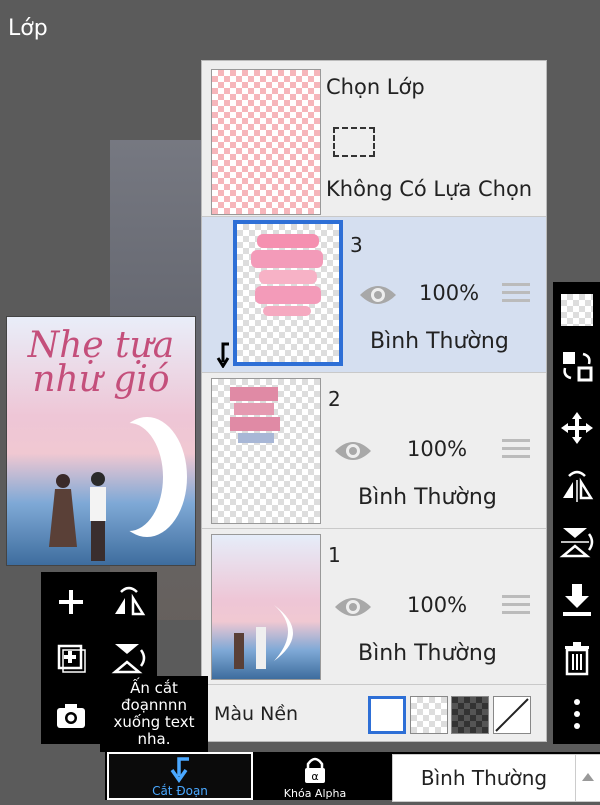  What do you see at coordinates (470, 715) in the screenshot?
I see `background-dark-swatch` at bounding box center [470, 715].